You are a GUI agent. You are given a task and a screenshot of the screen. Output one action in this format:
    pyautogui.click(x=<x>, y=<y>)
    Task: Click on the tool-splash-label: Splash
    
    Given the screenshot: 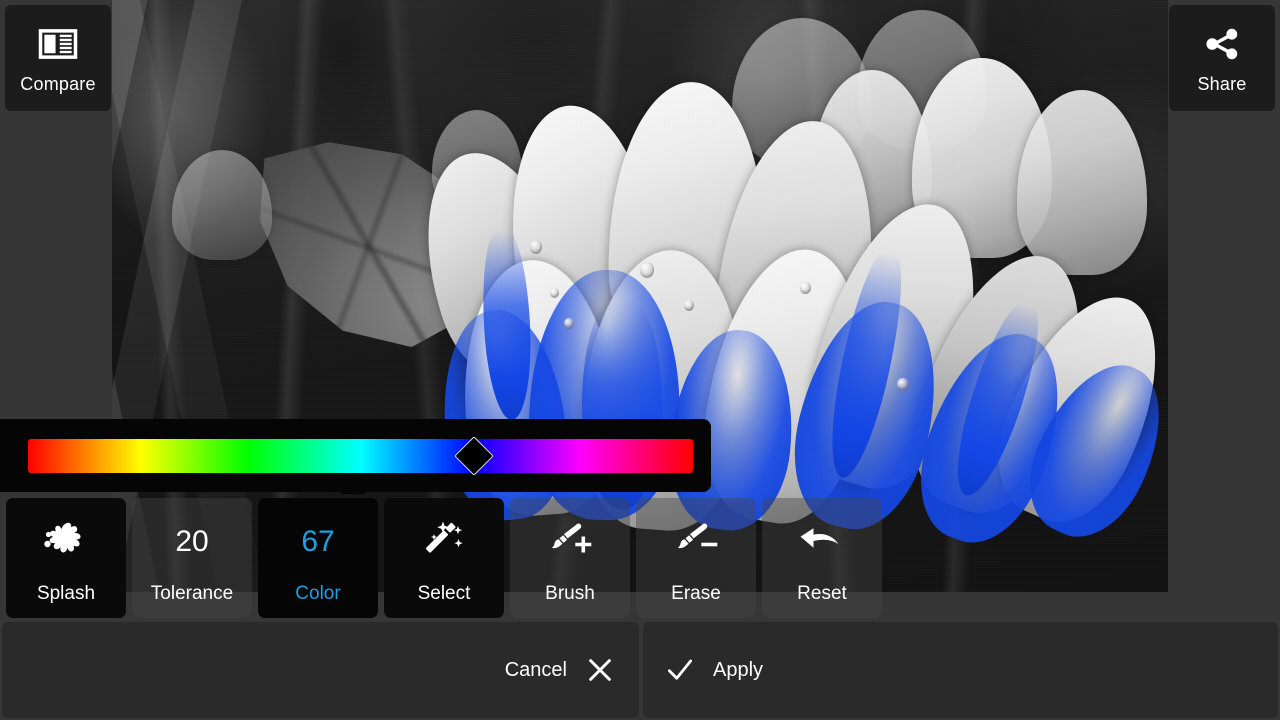 What is the action you would take?
    pyautogui.click(x=66, y=593)
    